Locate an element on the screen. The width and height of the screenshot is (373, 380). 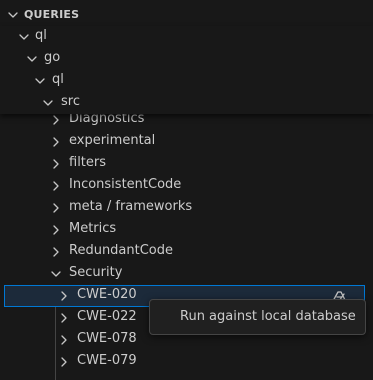
tree-item-label: CWE-079 is located at coordinates (107, 360).